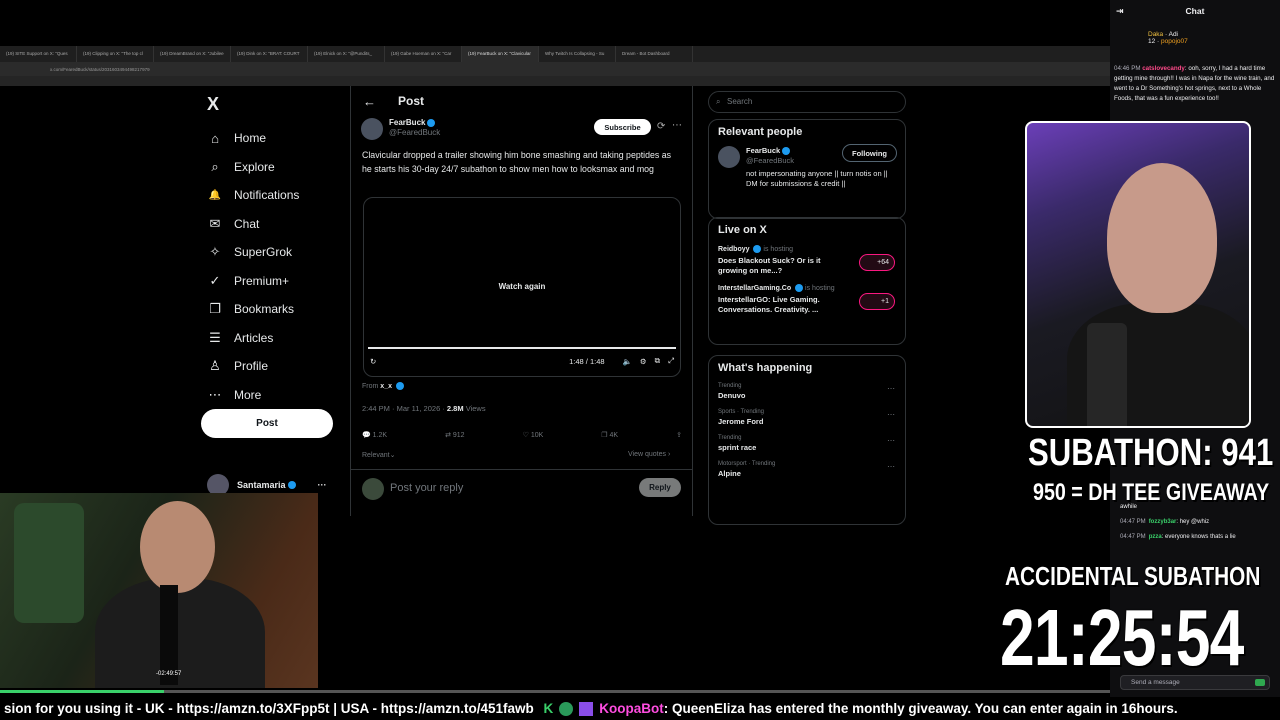  I want to click on nav-more: ⋯ More, so click(253, 395).